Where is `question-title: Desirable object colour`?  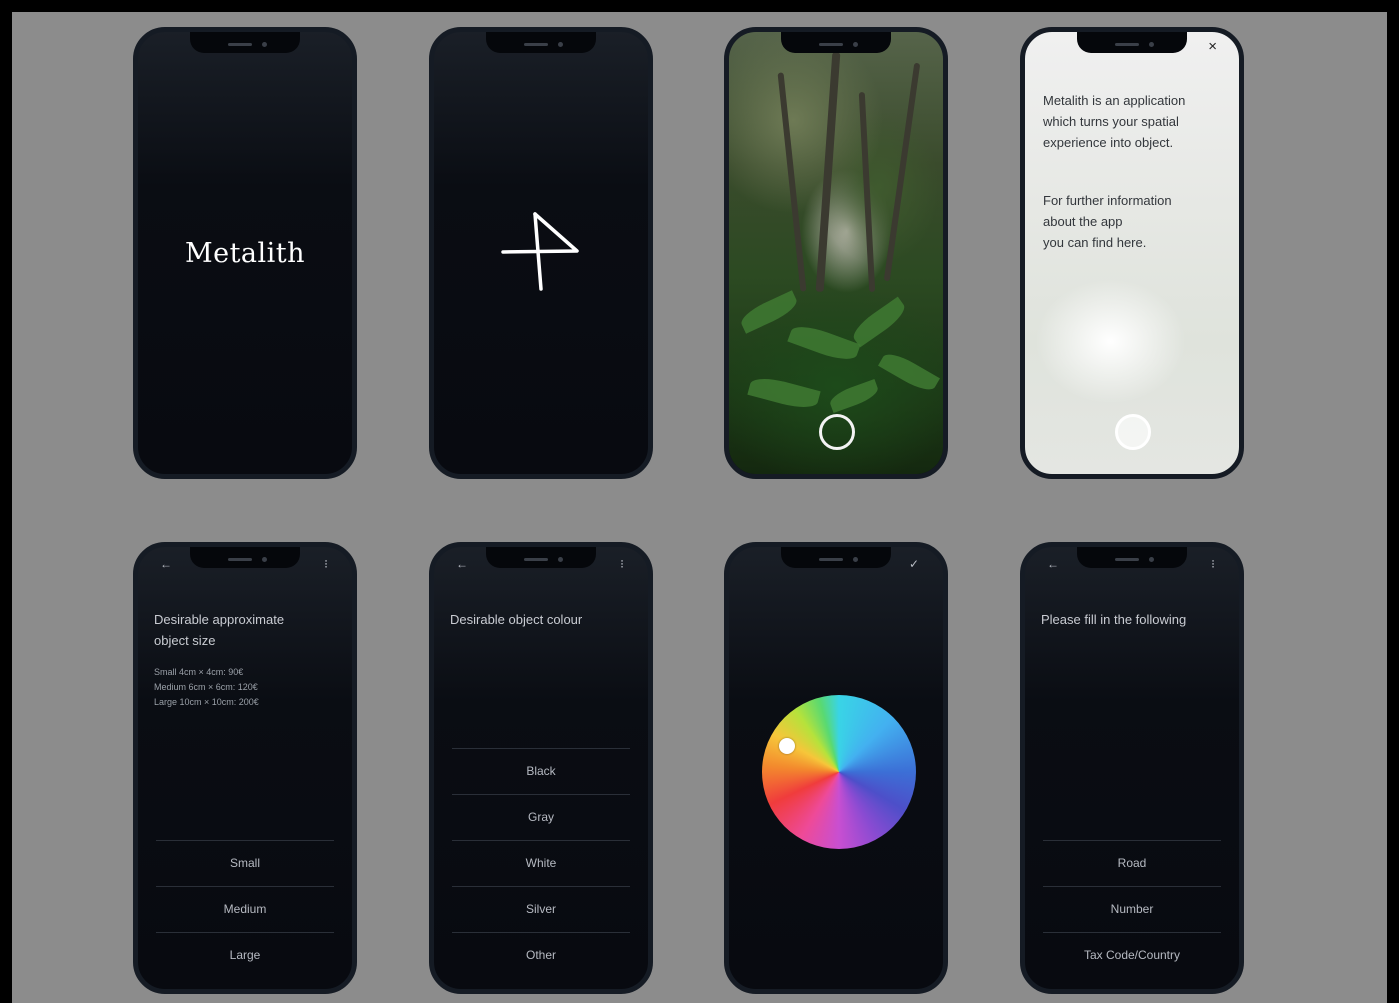 question-title: Desirable object colour is located at coordinates (516, 619).